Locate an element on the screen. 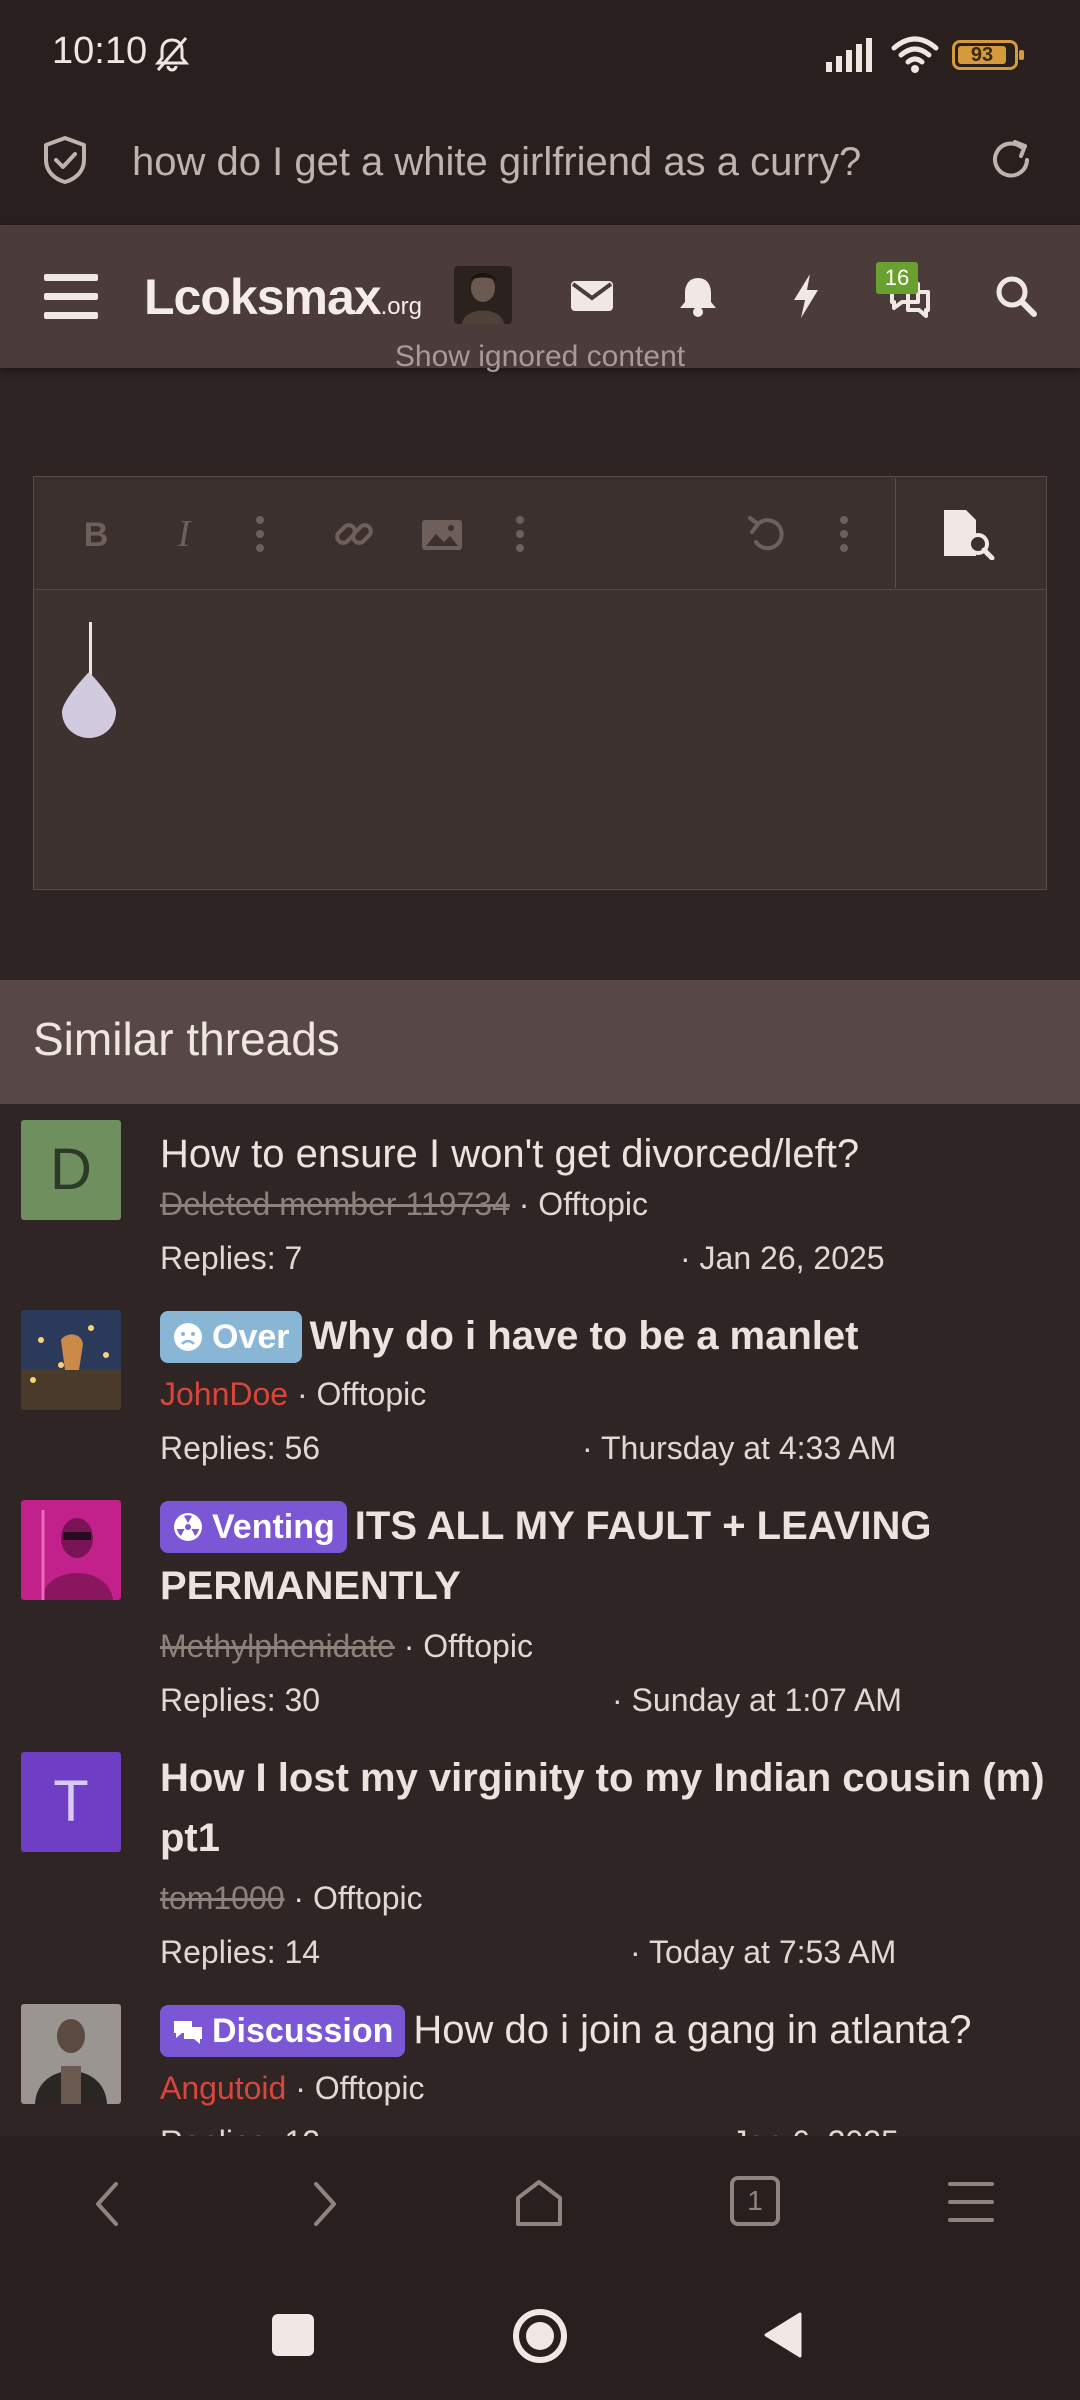  thread-meta: tom1000 · Offtopic is located at coordinates (291, 1898).